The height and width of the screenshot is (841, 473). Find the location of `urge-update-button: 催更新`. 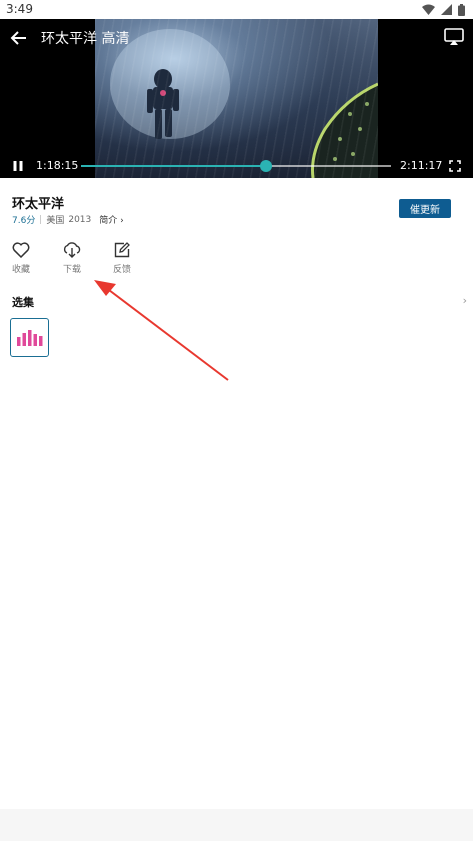

urge-update-button: 催更新 is located at coordinates (425, 208).